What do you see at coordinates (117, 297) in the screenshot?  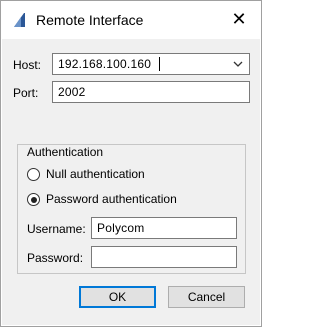 I see `ok-button: OK` at bounding box center [117, 297].